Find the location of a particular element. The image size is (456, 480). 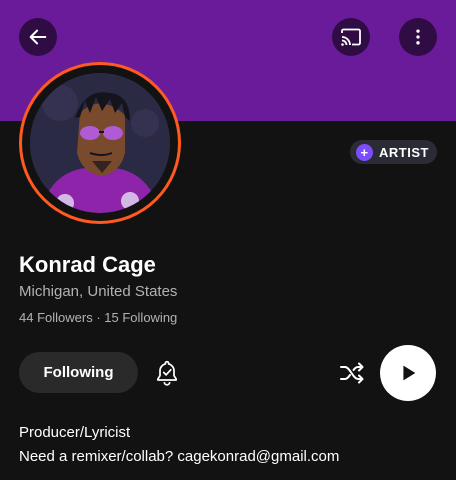

more-options-button is located at coordinates (418, 37).